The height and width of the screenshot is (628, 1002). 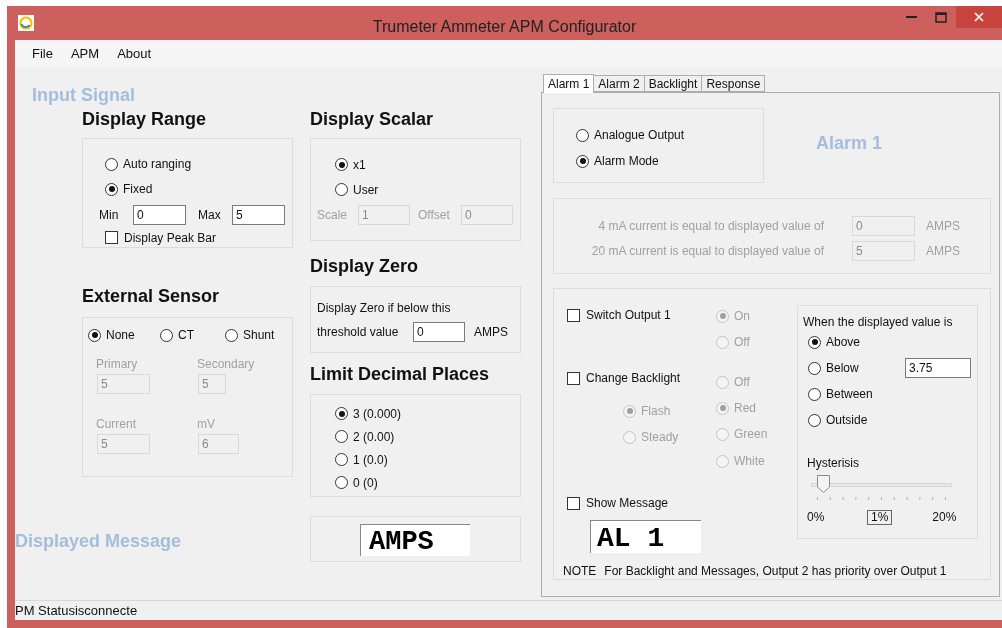 I want to click on field-label: Hysterisis, so click(x=833, y=462).